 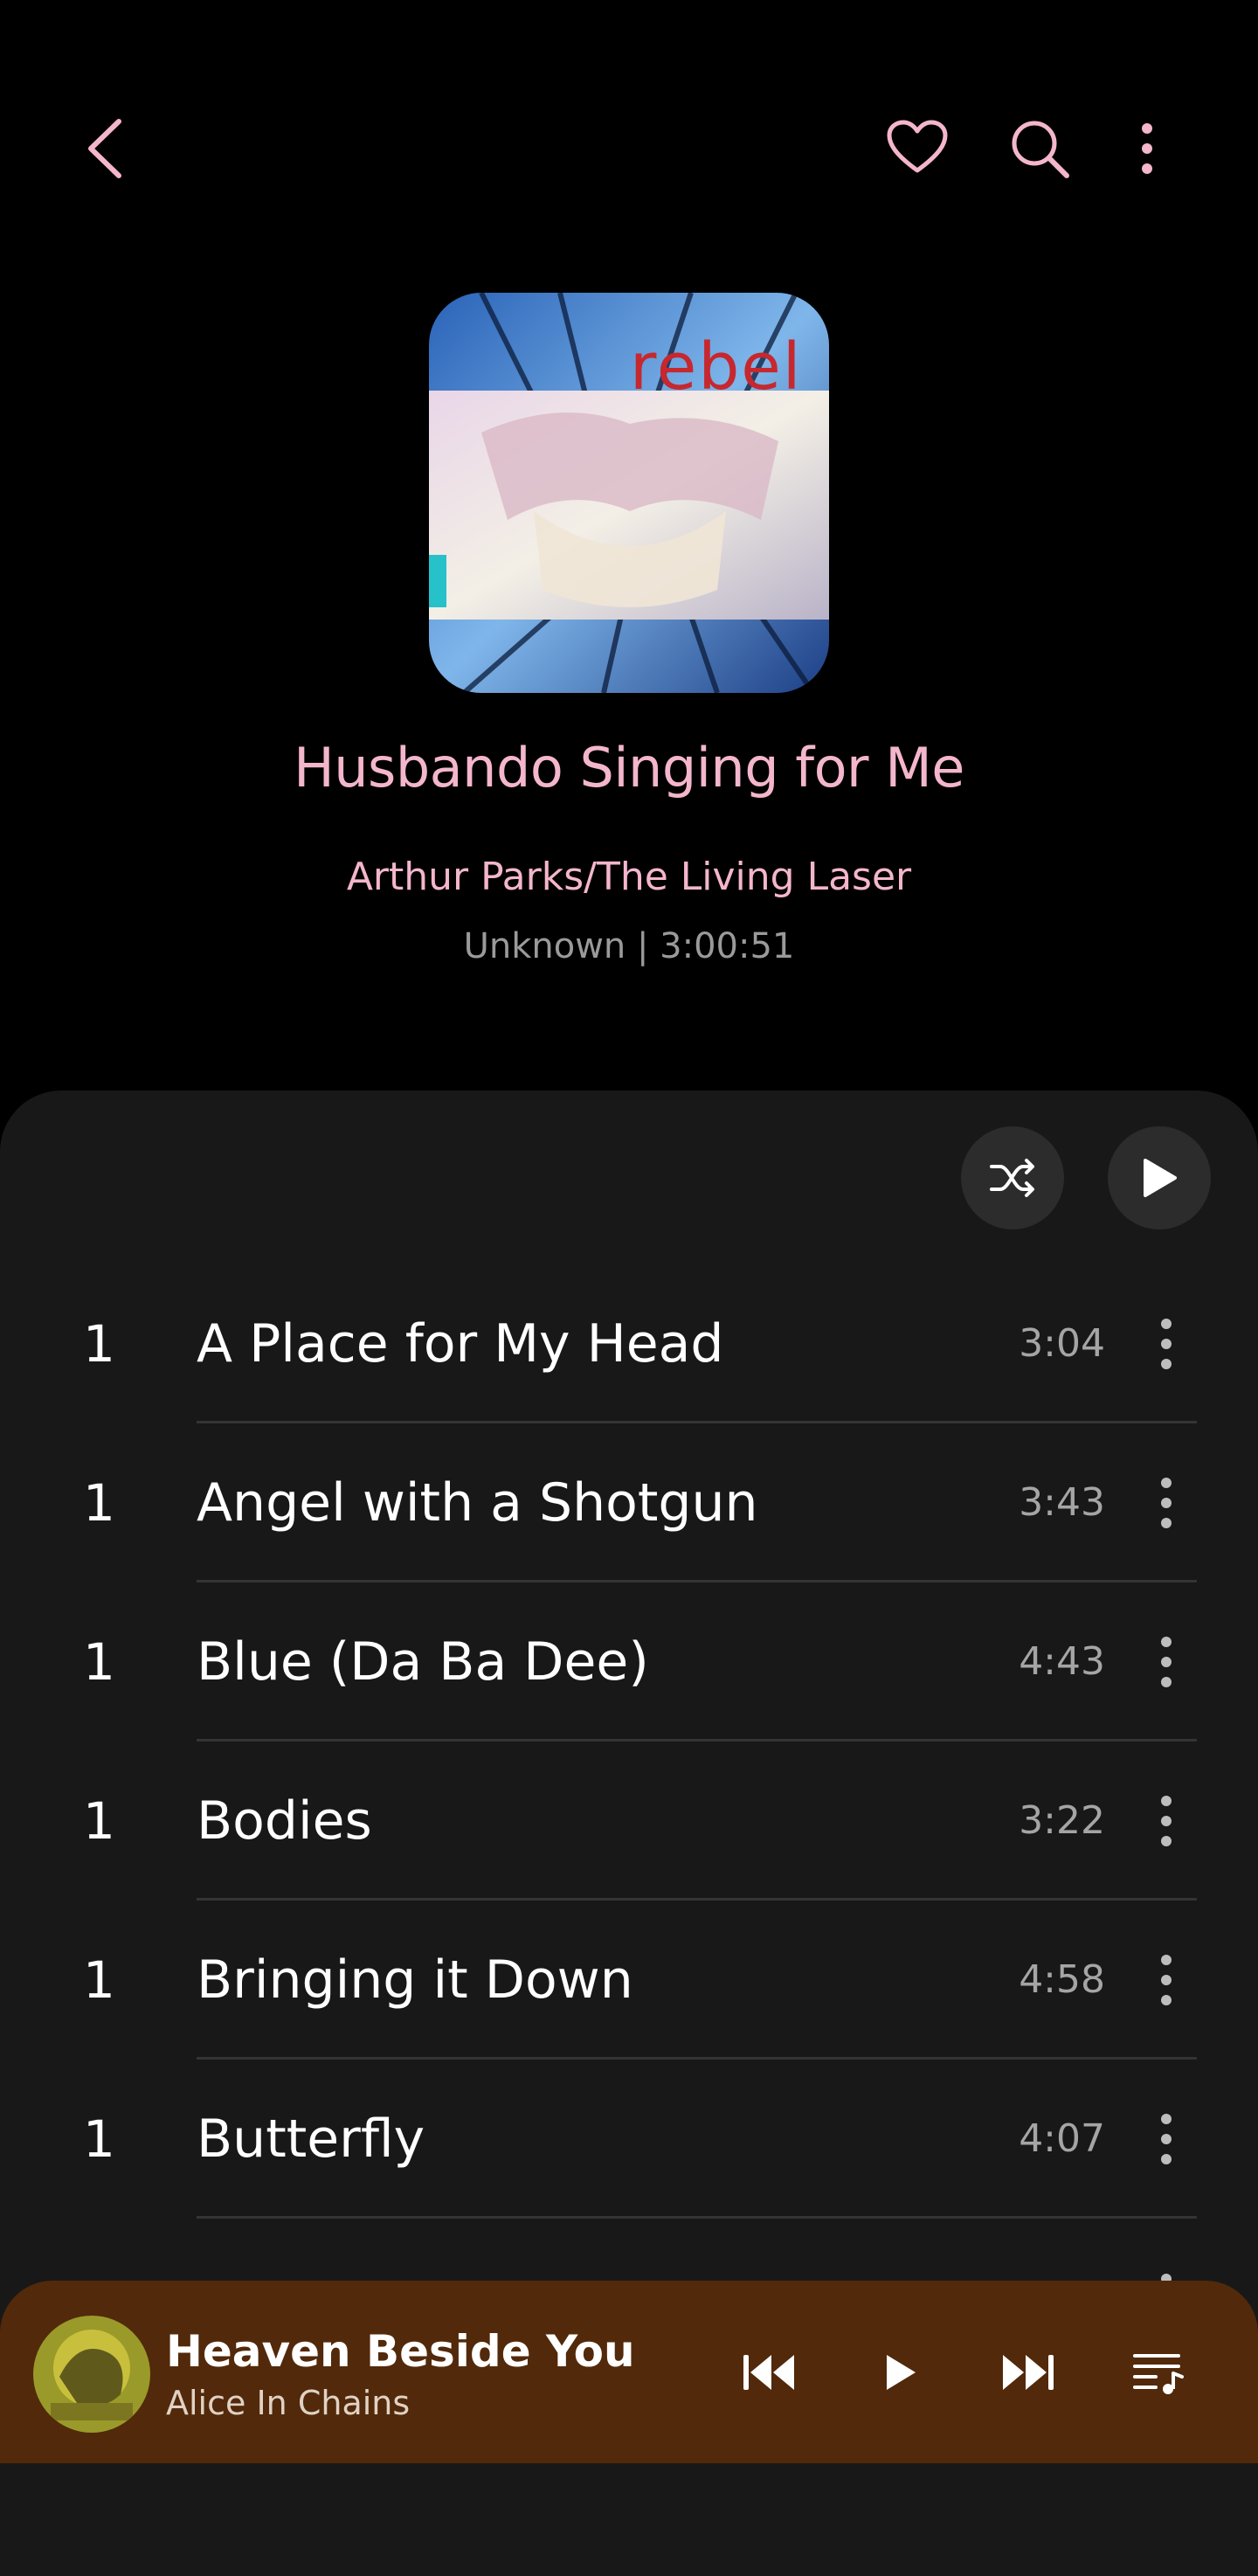 What do you see at coordinates (629, 1821) in the screenshot?
I see `list-item: 1 Bodies 3:22` at bounding box center [629, 1821].